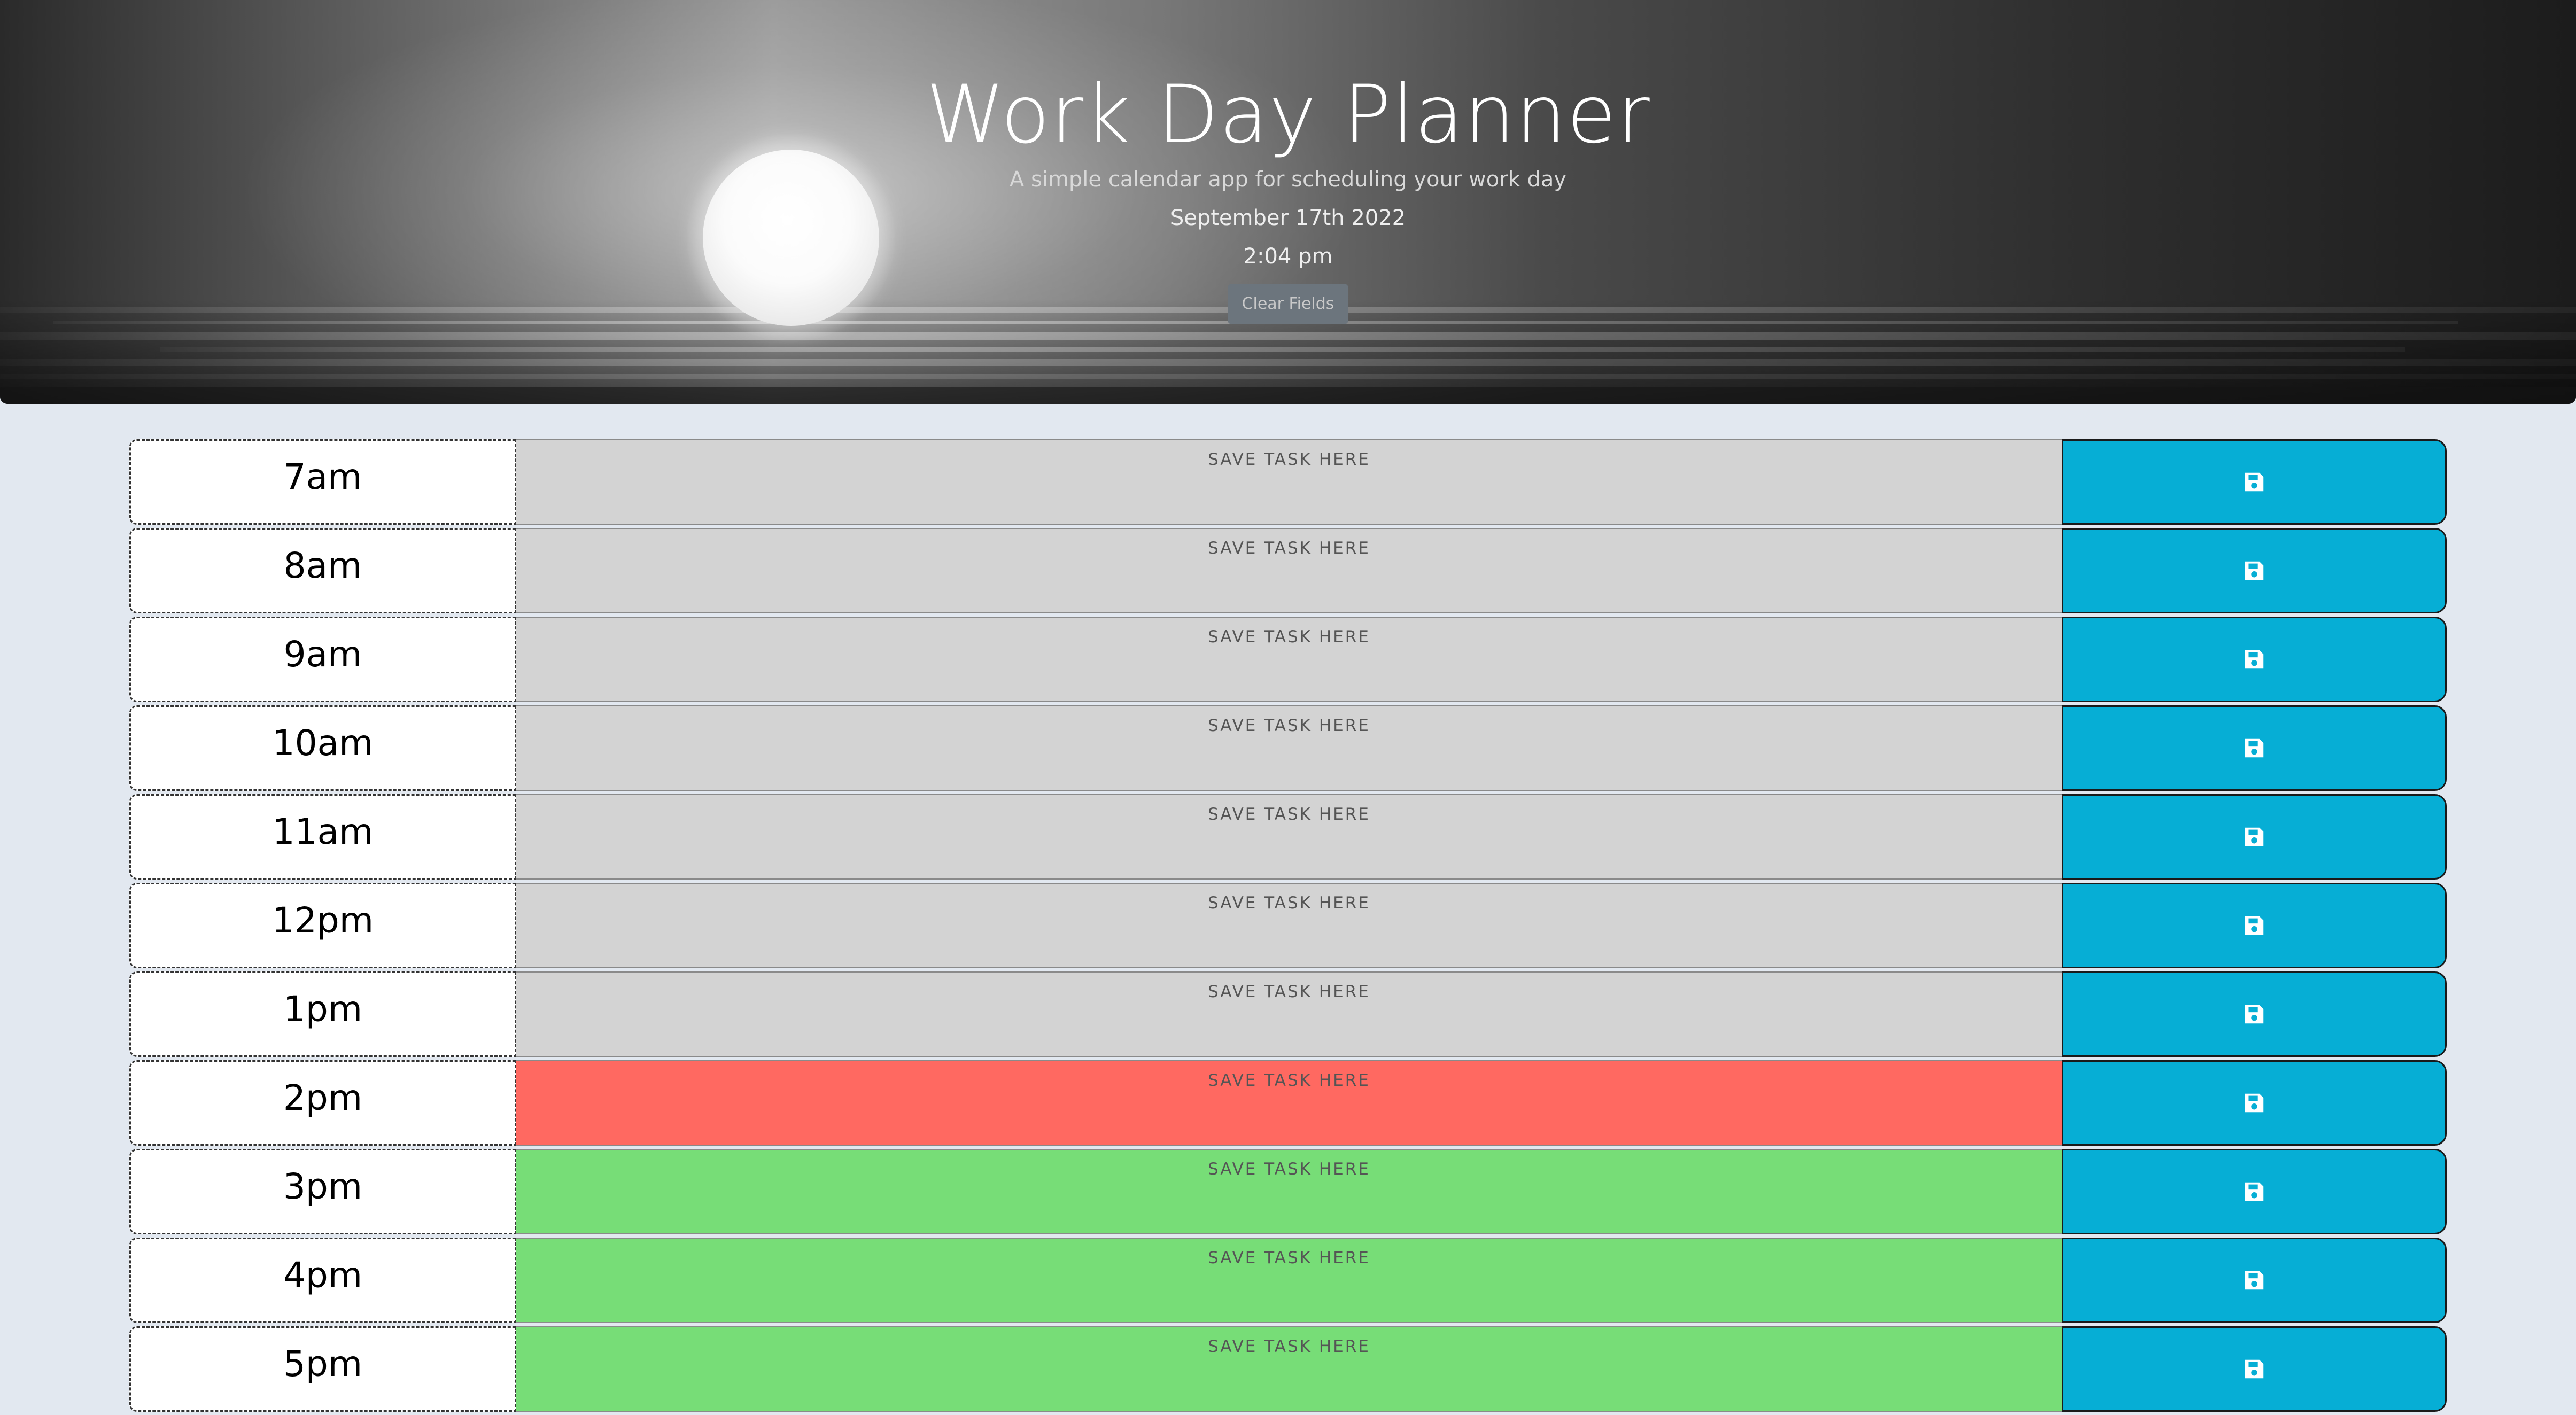 Image resolution: width=2576 pixels, height=1415 pixels. What do you see at coordinates (1288, 114) in the screenshot?
I see `page-title: Work Day Planner` at bounding box center [1288, 114].